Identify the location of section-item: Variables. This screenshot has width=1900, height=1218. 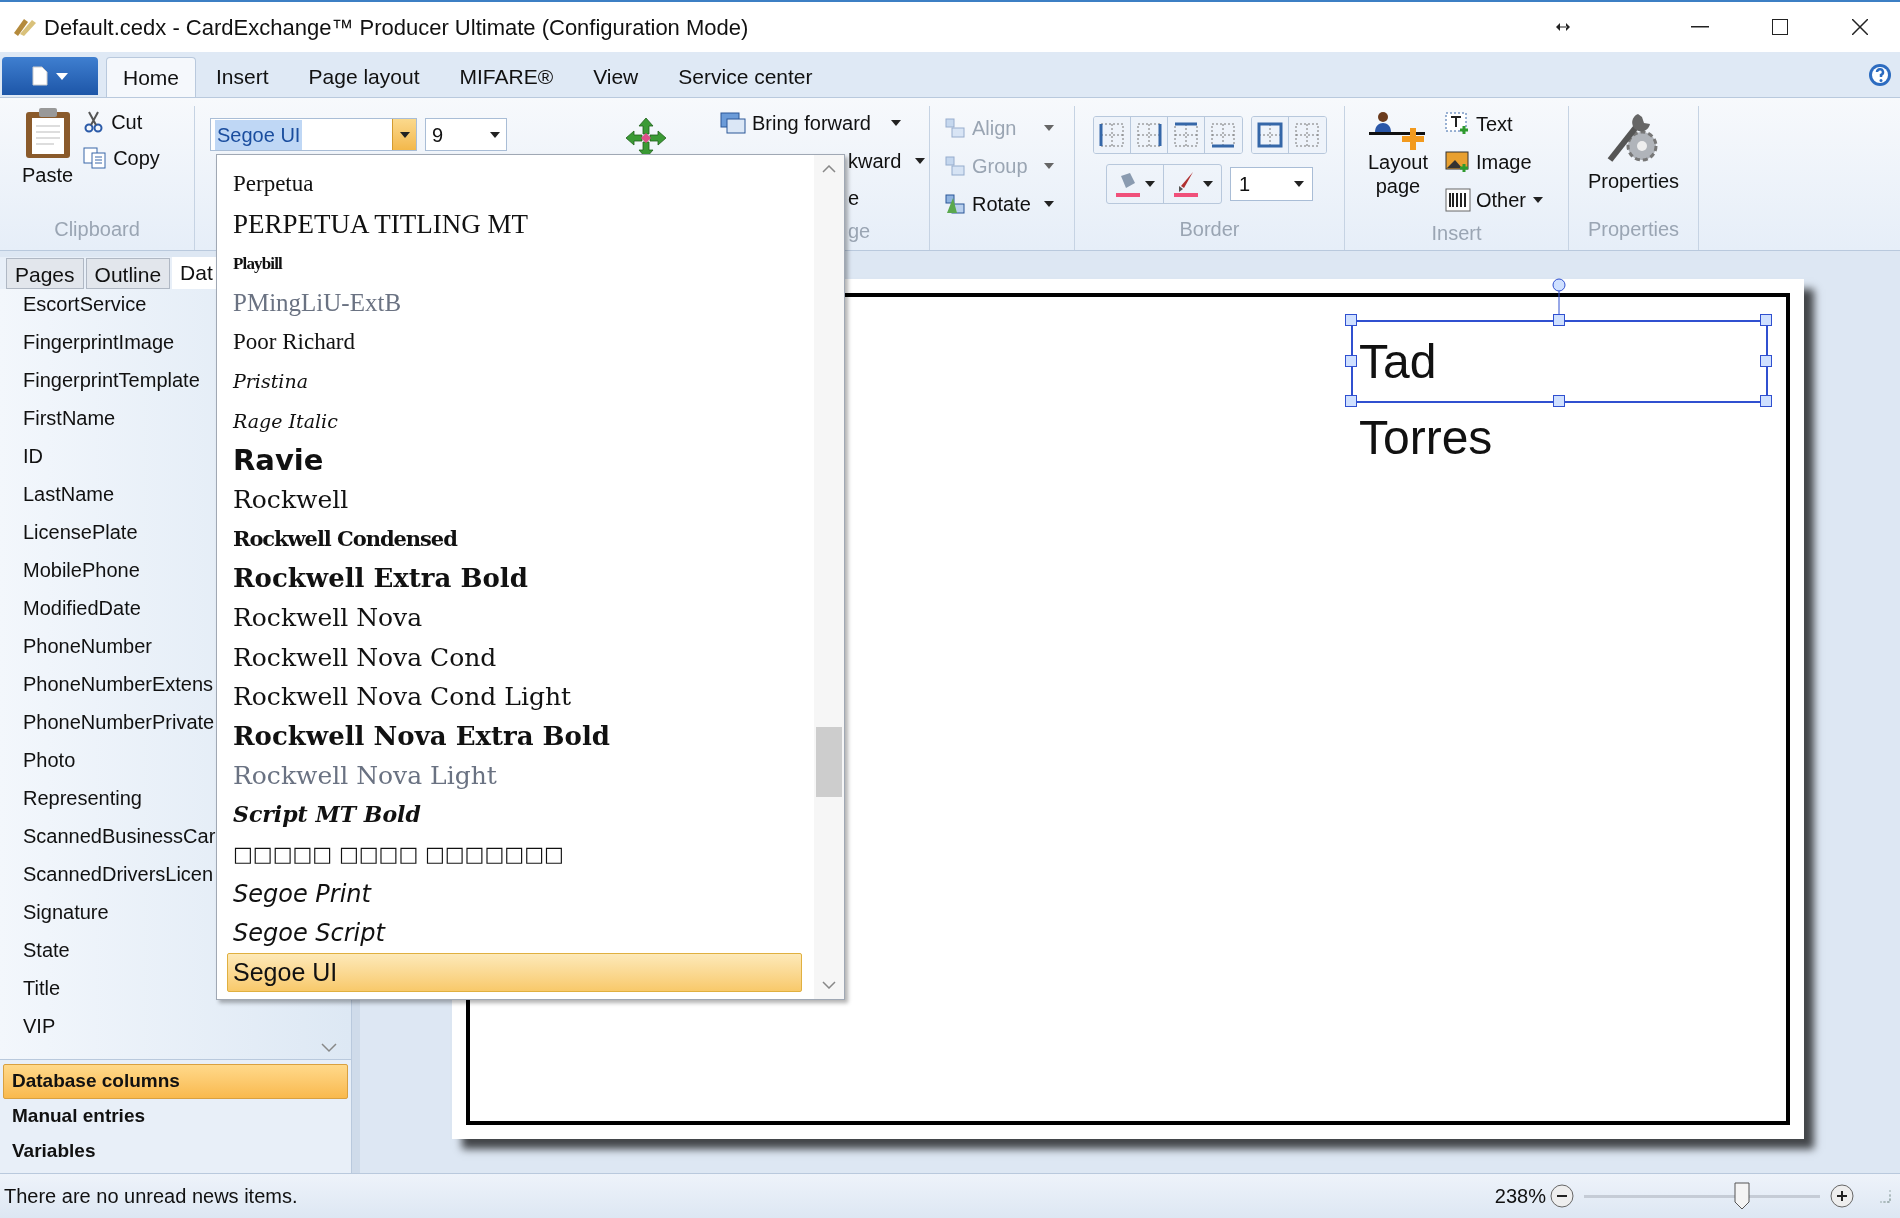
(175, 1151).